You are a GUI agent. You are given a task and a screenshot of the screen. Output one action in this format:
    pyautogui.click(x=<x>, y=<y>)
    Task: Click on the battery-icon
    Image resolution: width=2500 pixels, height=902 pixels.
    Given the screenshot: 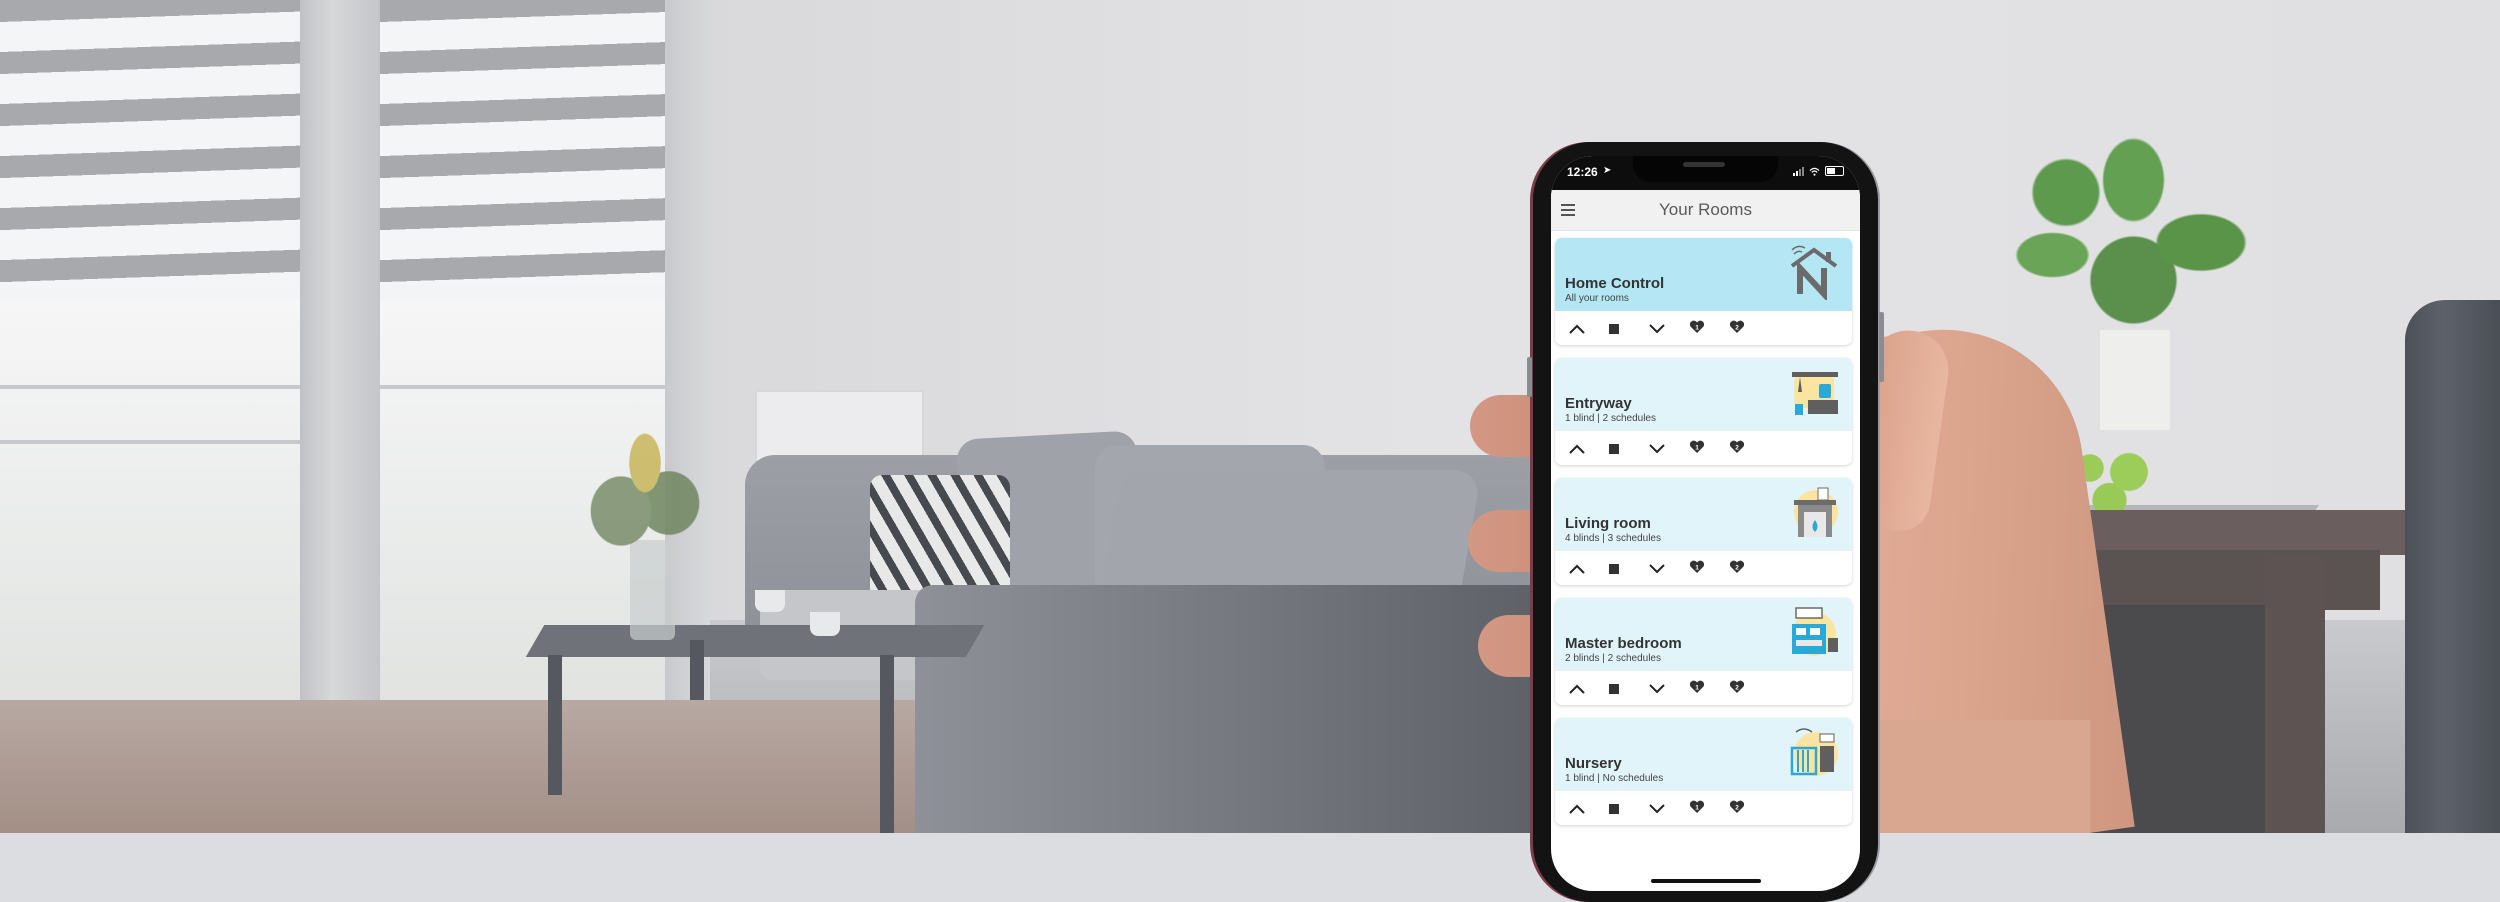 What is the action you would take?
    pyautogui.click(x=1834, y=171)
    